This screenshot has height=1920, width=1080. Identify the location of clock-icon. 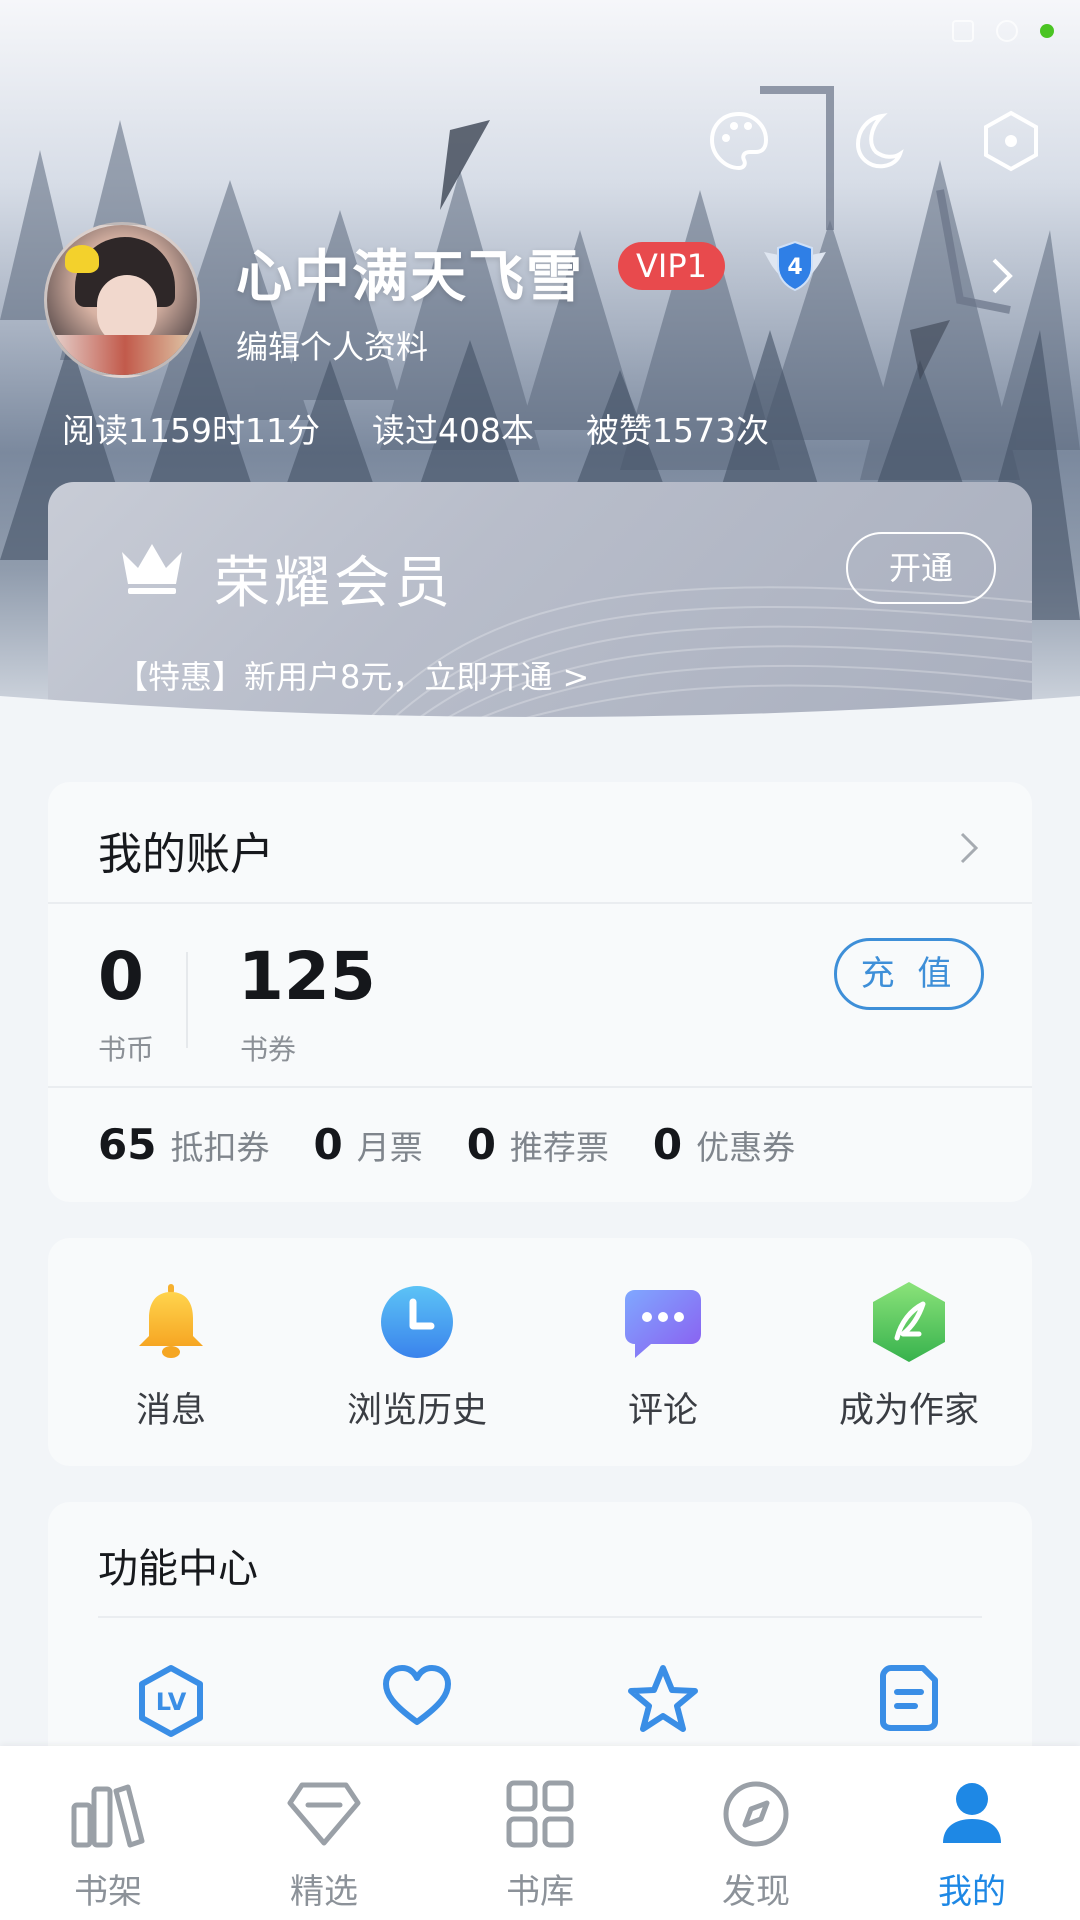
(417, 1322).